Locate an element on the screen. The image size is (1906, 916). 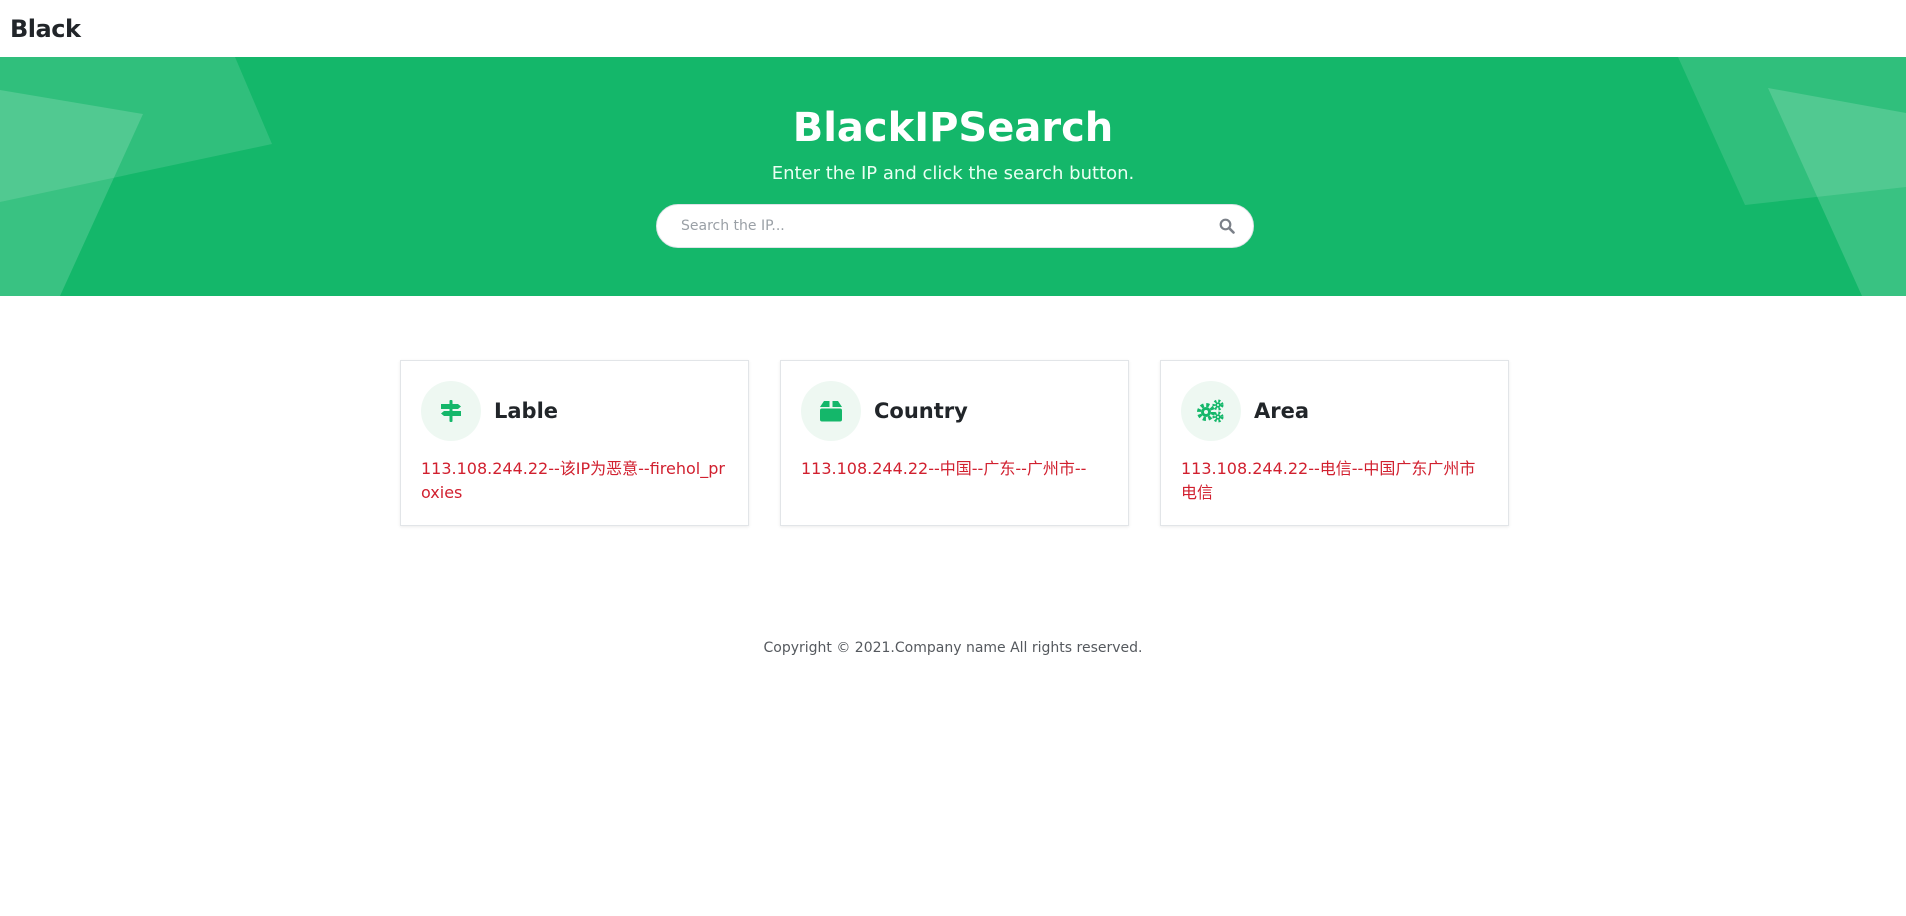
card-result-text: 113.108.244.22--电信--中国广东广州市电信 is located at coordinates (1328, 480).